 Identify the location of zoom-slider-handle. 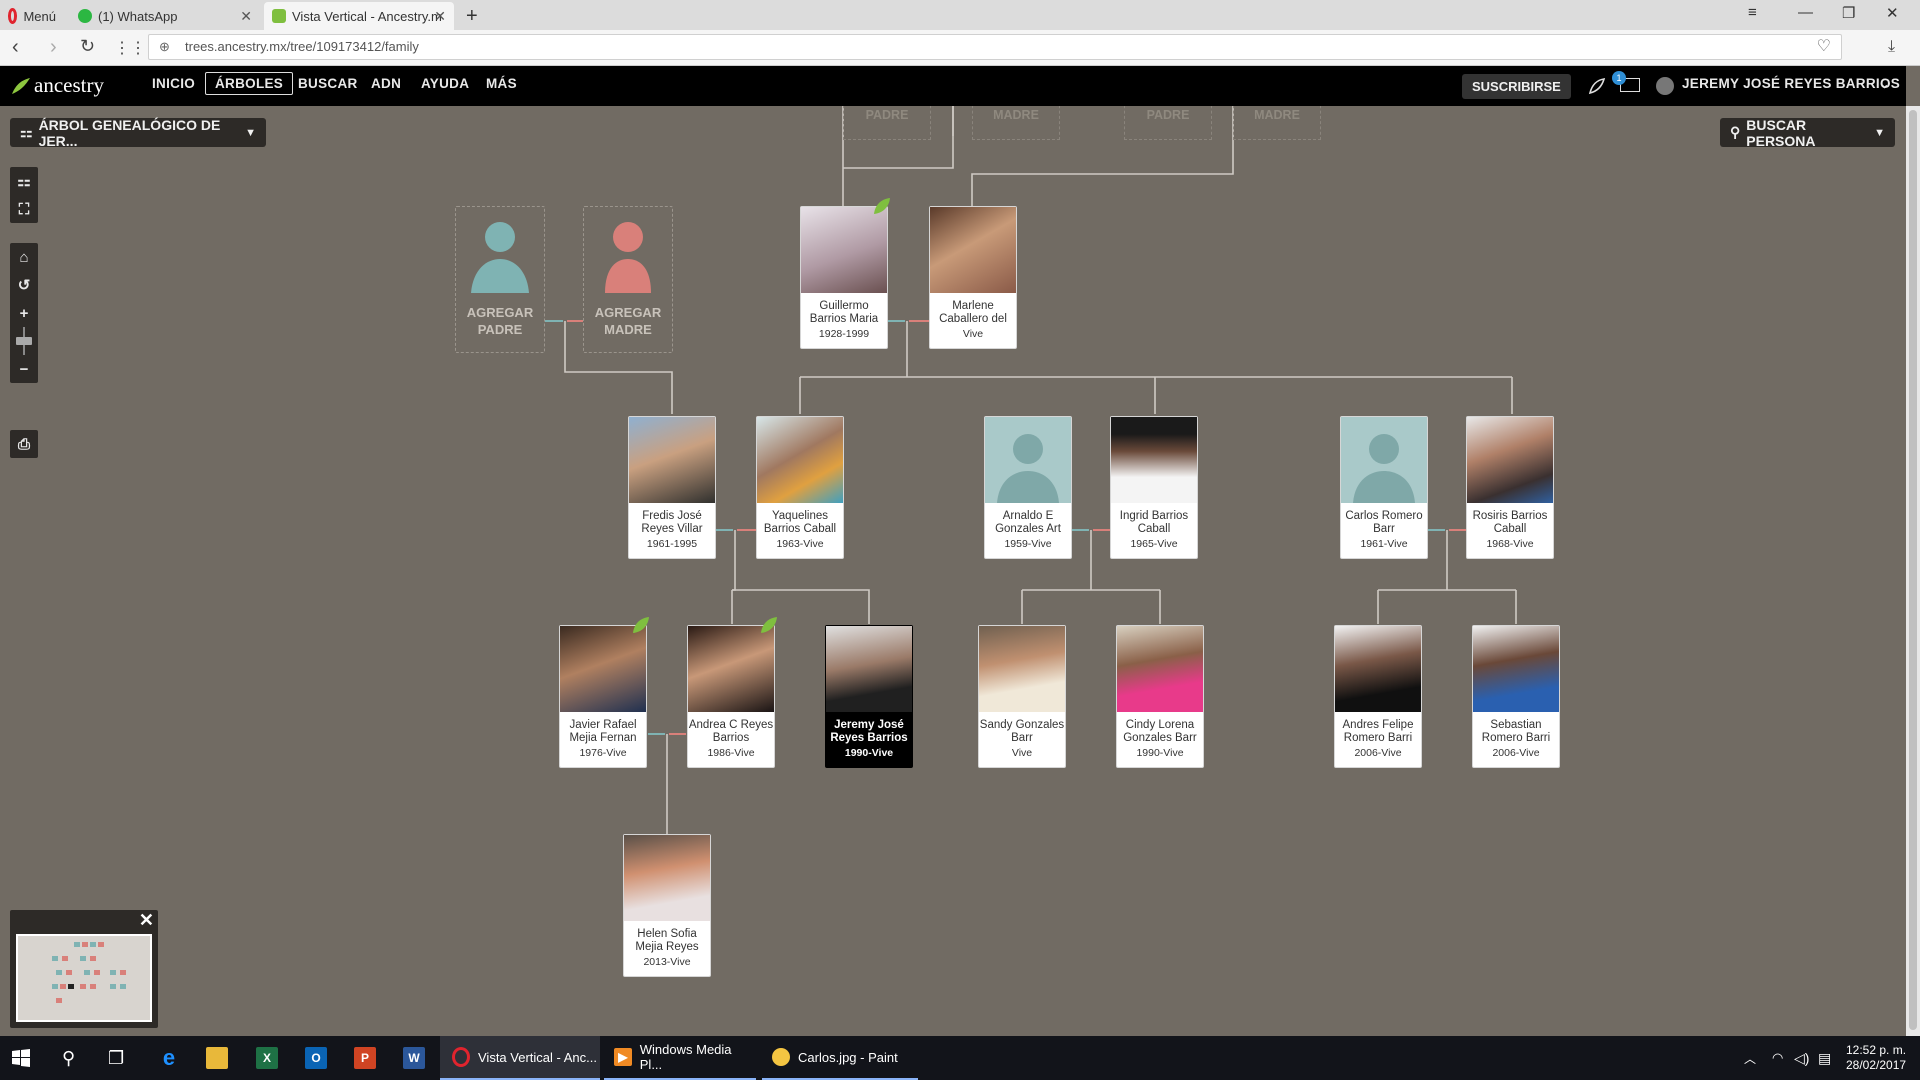
(24, 341).